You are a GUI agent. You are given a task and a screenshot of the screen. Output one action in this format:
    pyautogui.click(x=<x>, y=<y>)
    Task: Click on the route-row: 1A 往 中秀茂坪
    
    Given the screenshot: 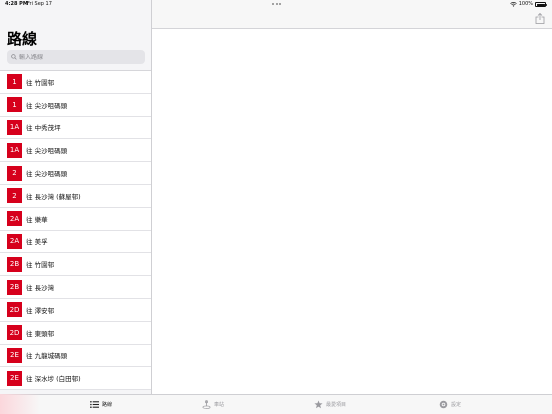 What is the action you would take?
    pyautogui.click(x=75, y=128)
    